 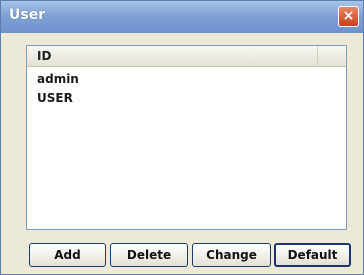 What do you see at coordinates (149, 255) in the screenshot?
I see `delete-button: Delete` at bounding box center [149, 255].